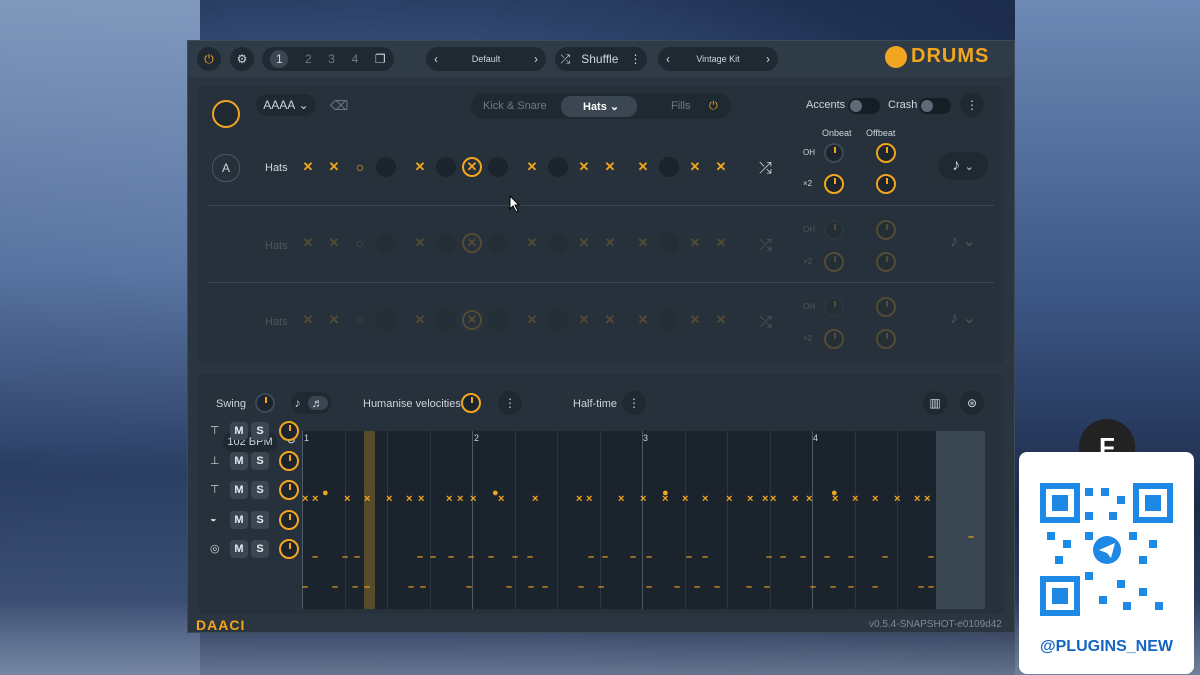  I want to click on sixteenth-note-icon: ♬, so click(317, 403).